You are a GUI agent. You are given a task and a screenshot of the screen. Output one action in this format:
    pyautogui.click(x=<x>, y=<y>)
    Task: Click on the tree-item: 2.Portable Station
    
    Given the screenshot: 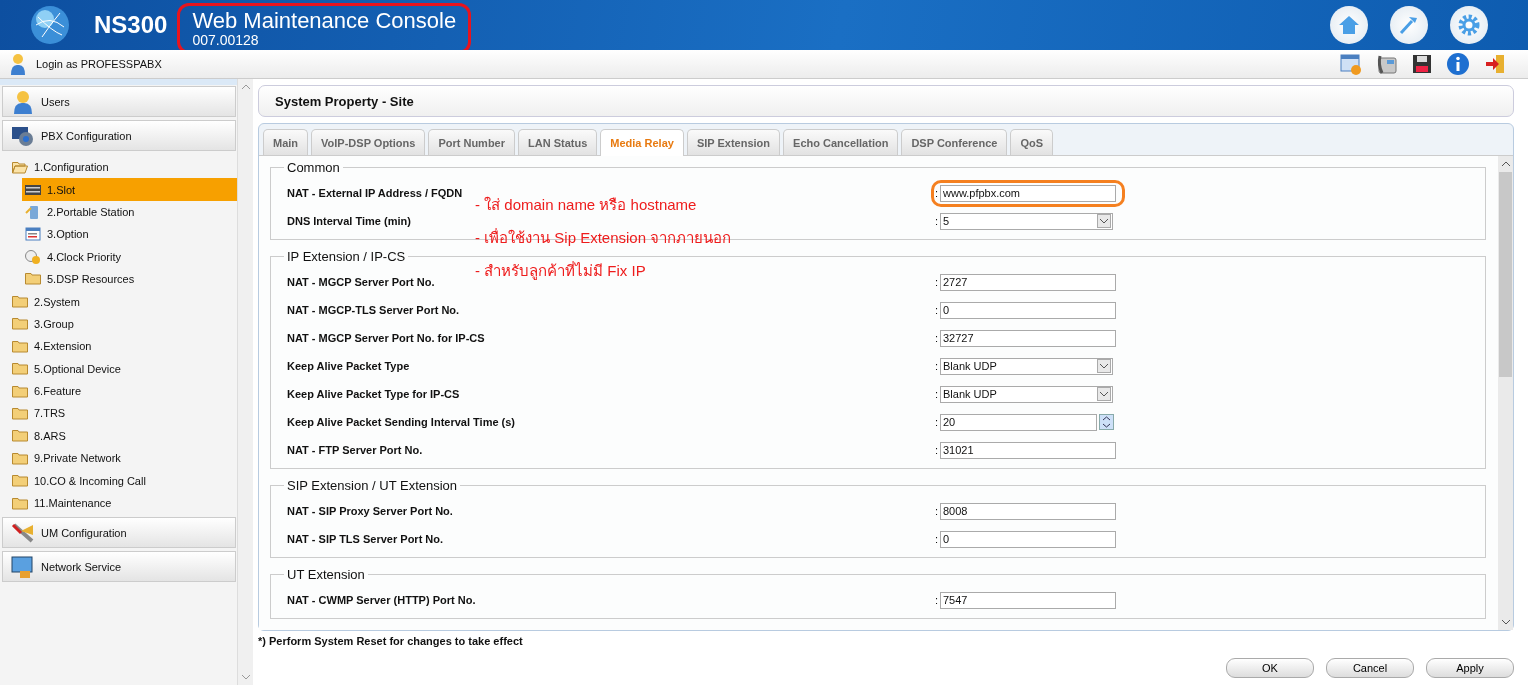 What is the action you would take?
    pyautogui.click(x=129, y=212)
    